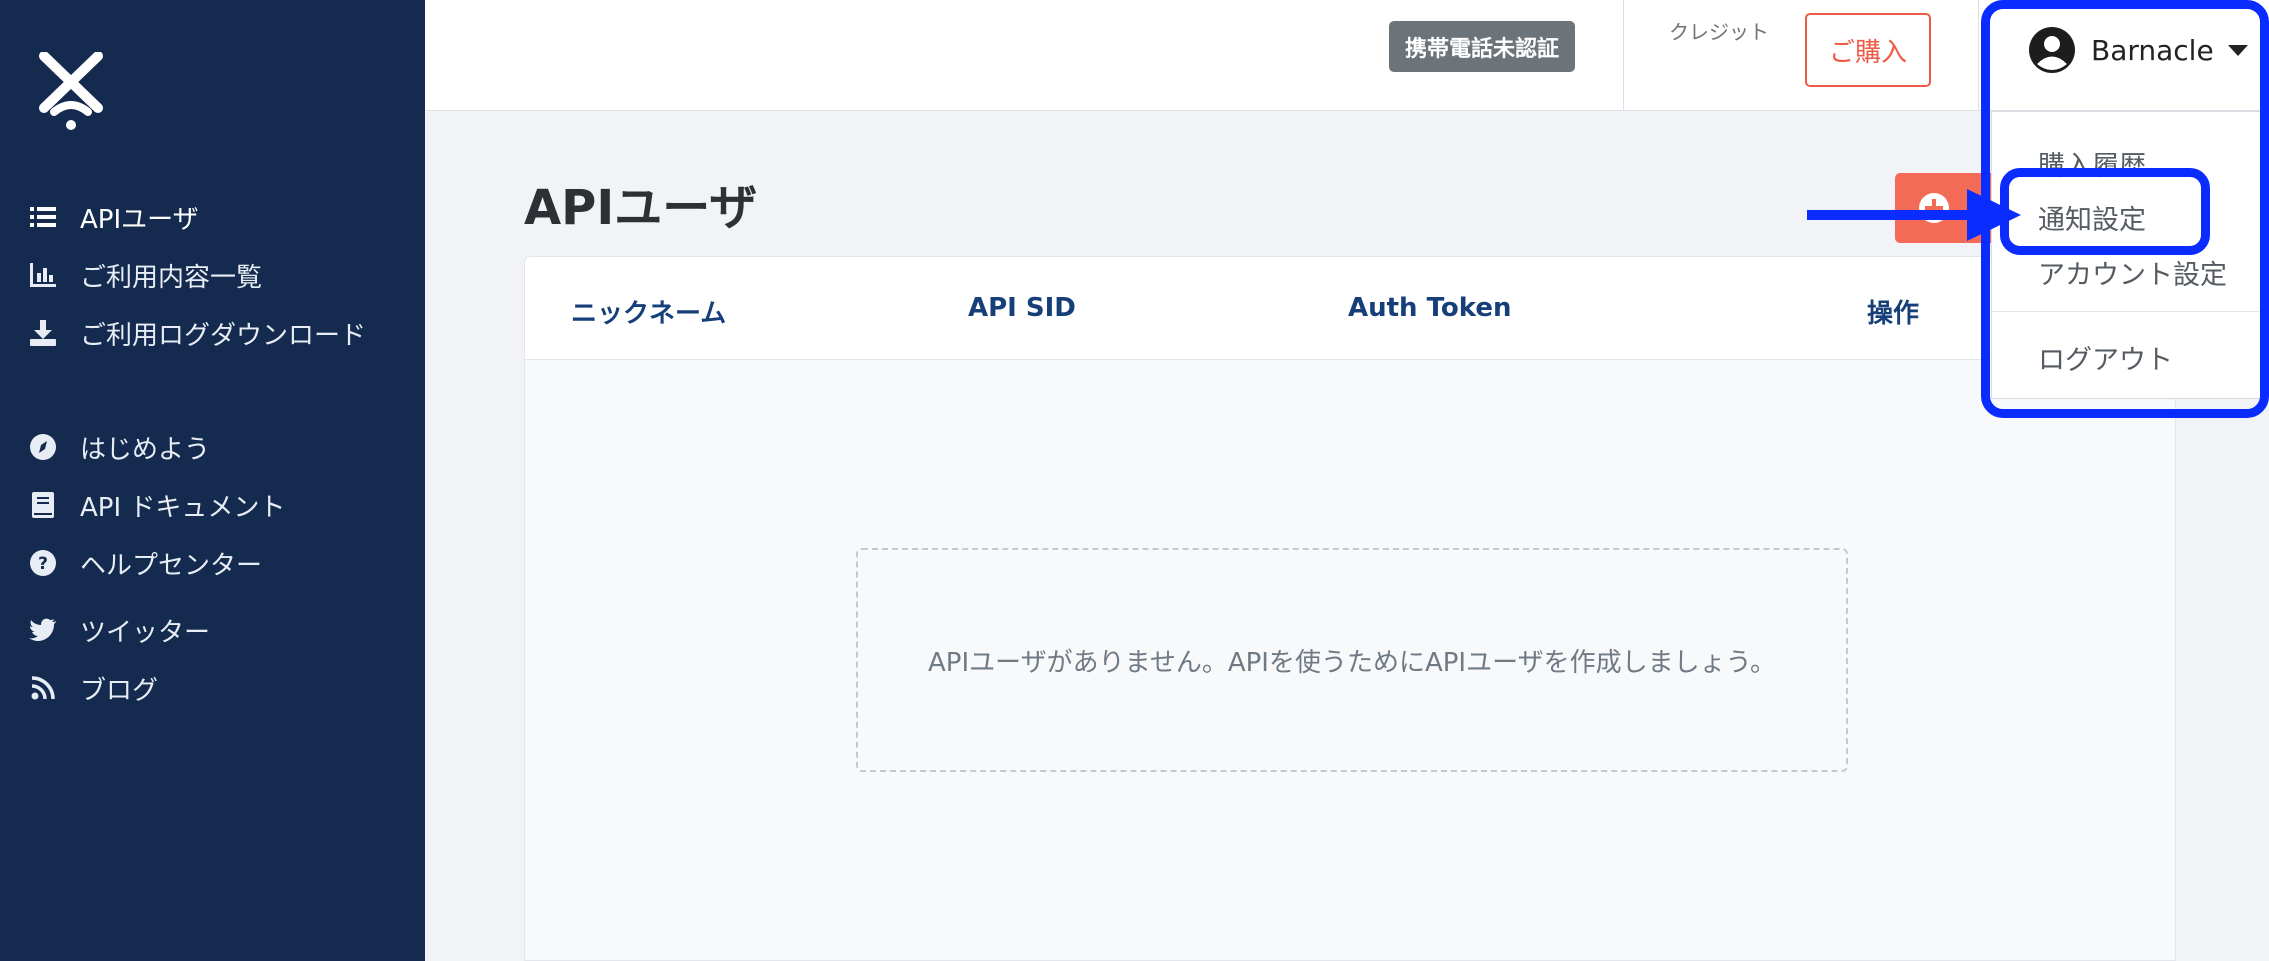  What do you see at coordinates (1893, 314) in the screenshot?
I see `column-header-actions: 操作` at bounding box center [1893, 314].